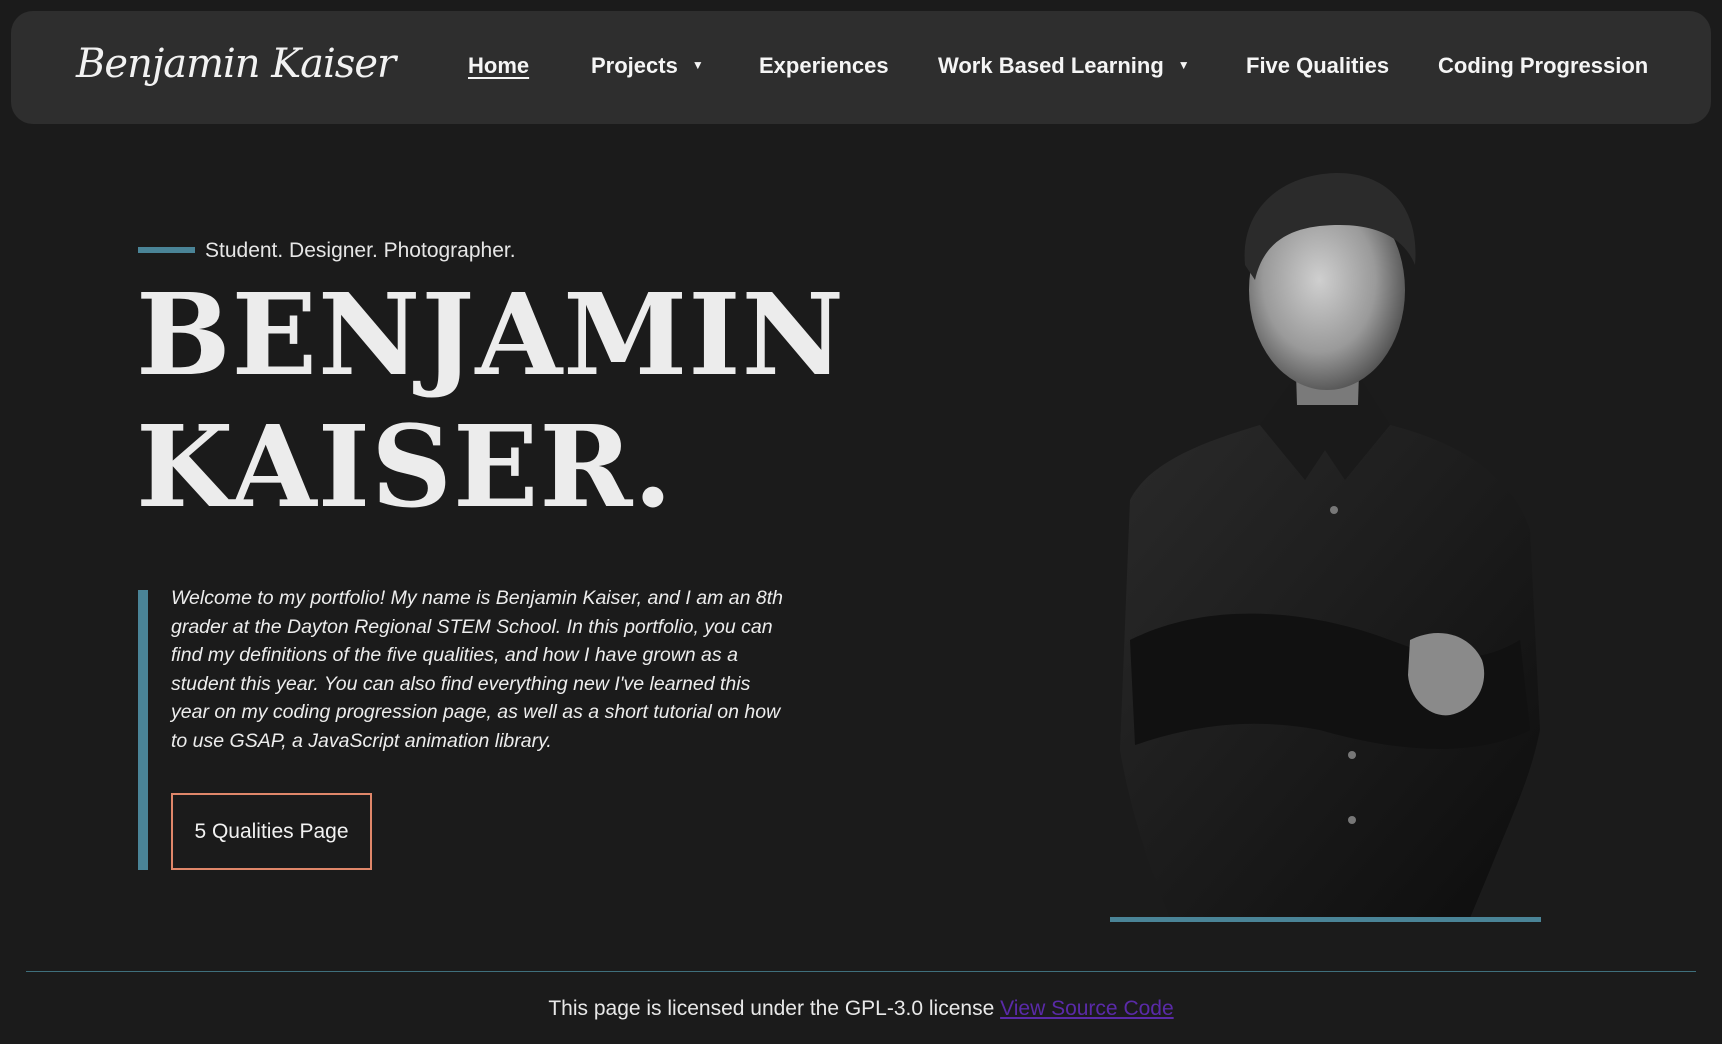 This screenshot has height=1044, width=1722. I want to click on footer-divider, so click(861, 971).